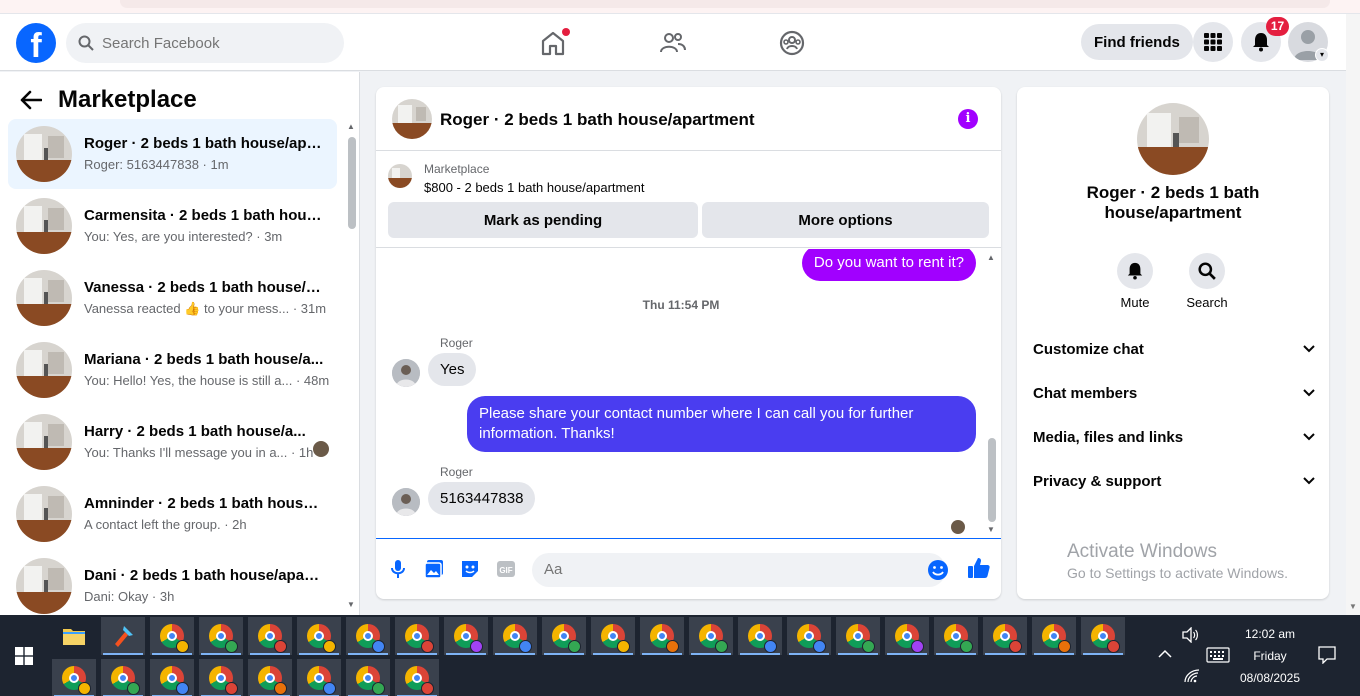 Image resolution: width=1360 pixels, height=696 pixels. What do you see at coordinates (1270, 634) in the screenshot?
I see `clock-time: 12:02 am` at bounding box center [1270, 634].